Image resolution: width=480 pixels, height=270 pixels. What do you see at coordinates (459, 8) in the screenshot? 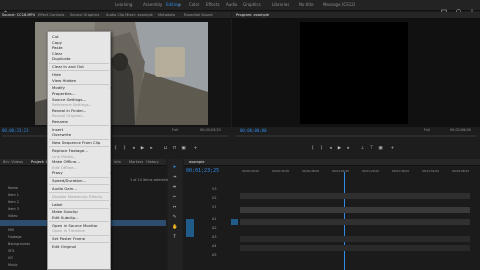
I see `search-icon` at bounding box center [459, 8].